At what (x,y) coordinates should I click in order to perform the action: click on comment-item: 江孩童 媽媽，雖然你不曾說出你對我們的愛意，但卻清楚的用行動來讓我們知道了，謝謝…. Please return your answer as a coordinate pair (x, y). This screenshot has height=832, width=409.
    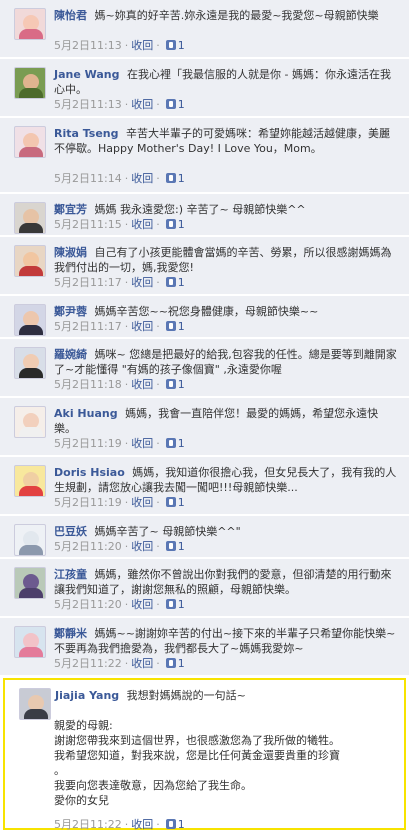
    Looking at the image, I should click on (204, 588).